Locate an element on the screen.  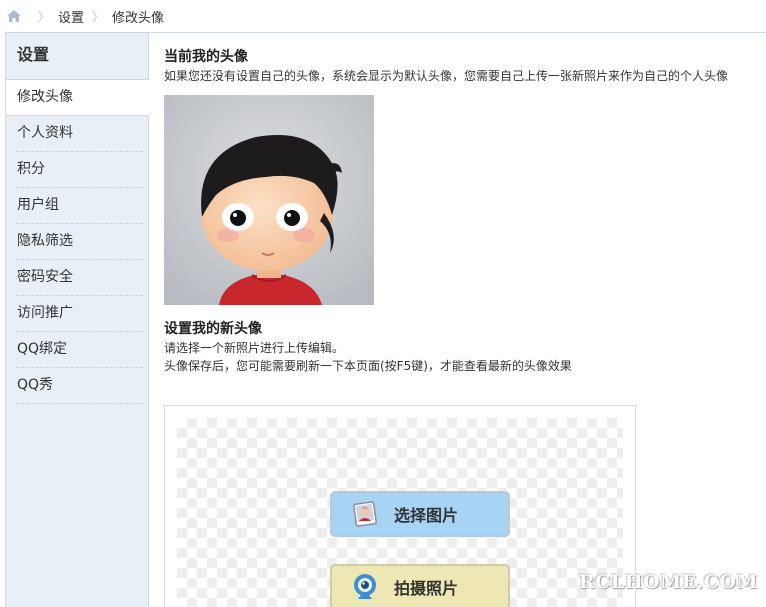
new-avatar-desc-1: 请选择一个新照片进行上传编辑。 is located at coordinates (254, 348).